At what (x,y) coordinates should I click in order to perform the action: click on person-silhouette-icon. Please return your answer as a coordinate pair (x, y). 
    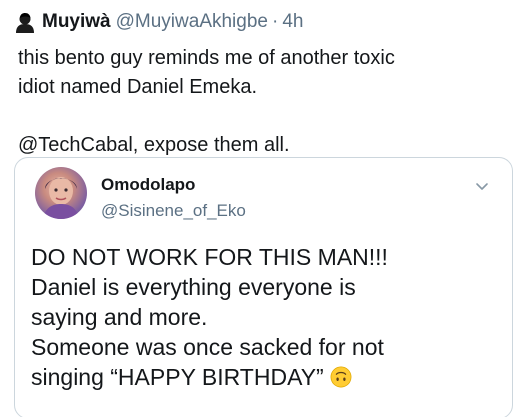
    Looking at the image, I should click on (25, 22).